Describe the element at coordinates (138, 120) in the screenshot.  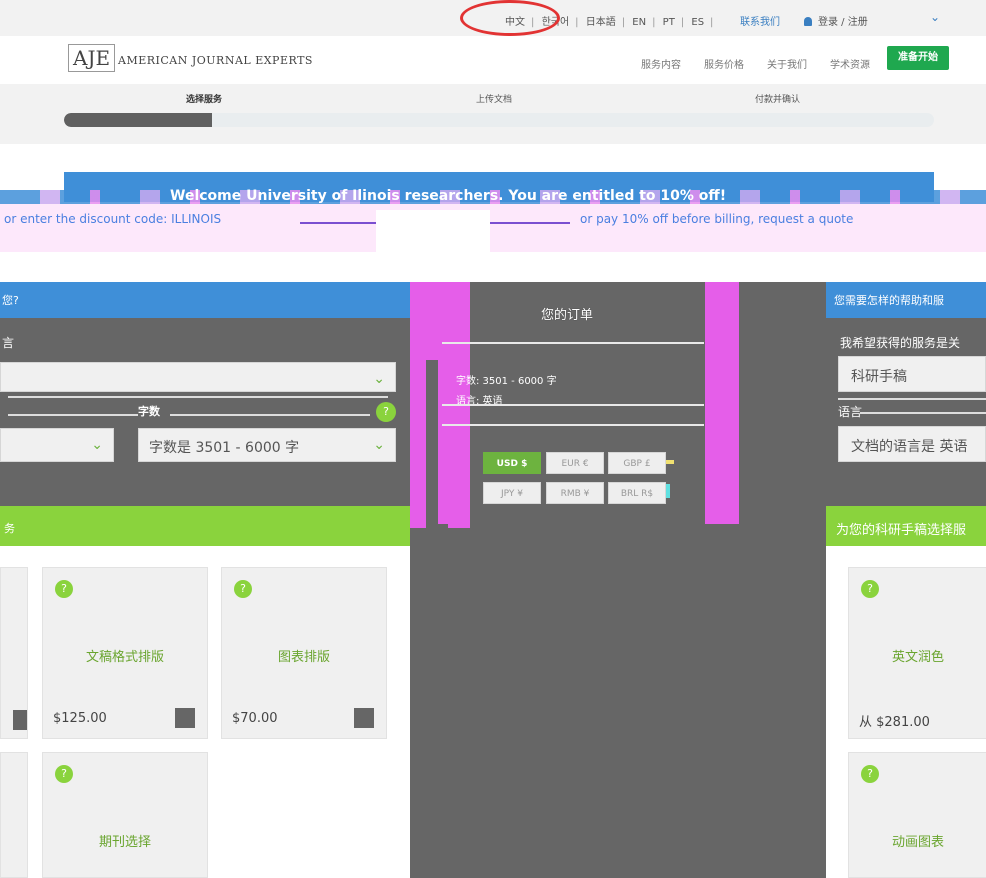
I see `progress-fill` at that location.